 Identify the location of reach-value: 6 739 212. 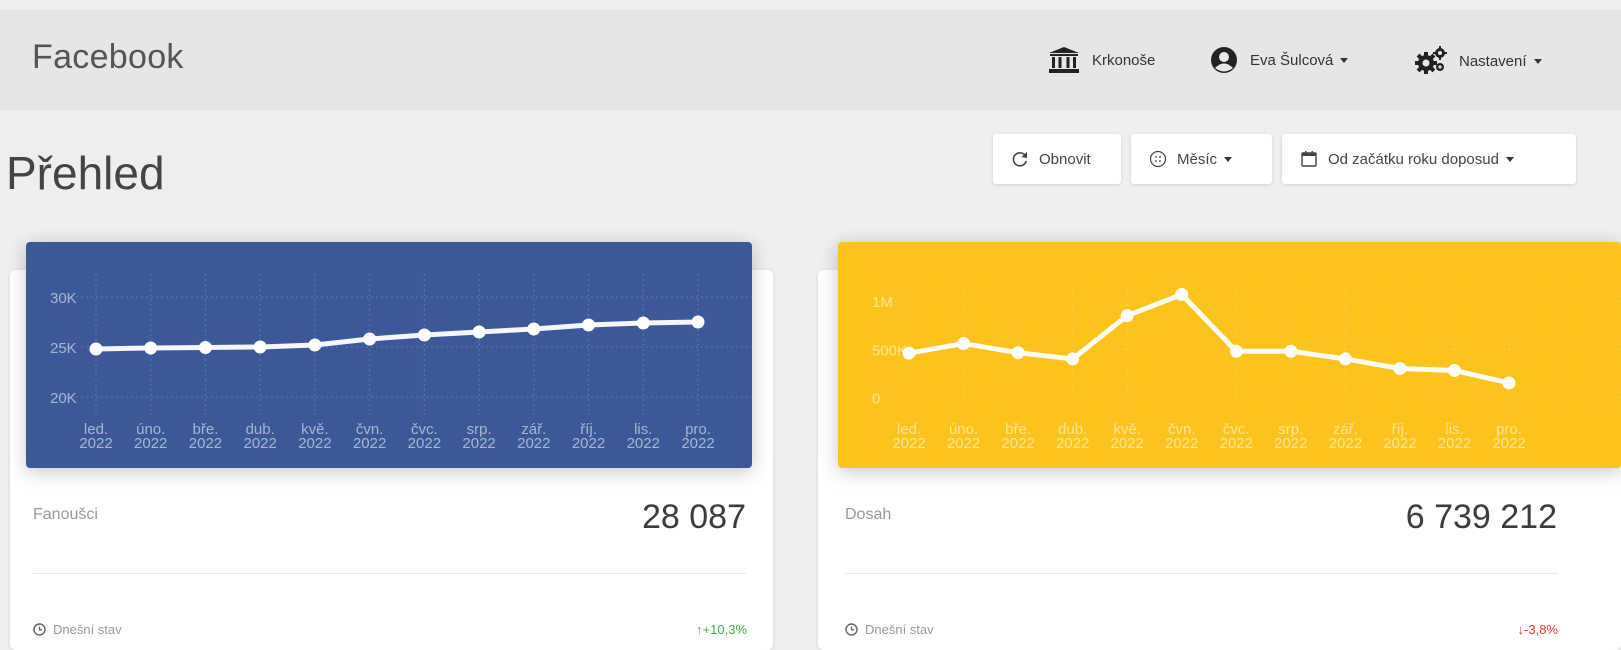
(1481, 517).